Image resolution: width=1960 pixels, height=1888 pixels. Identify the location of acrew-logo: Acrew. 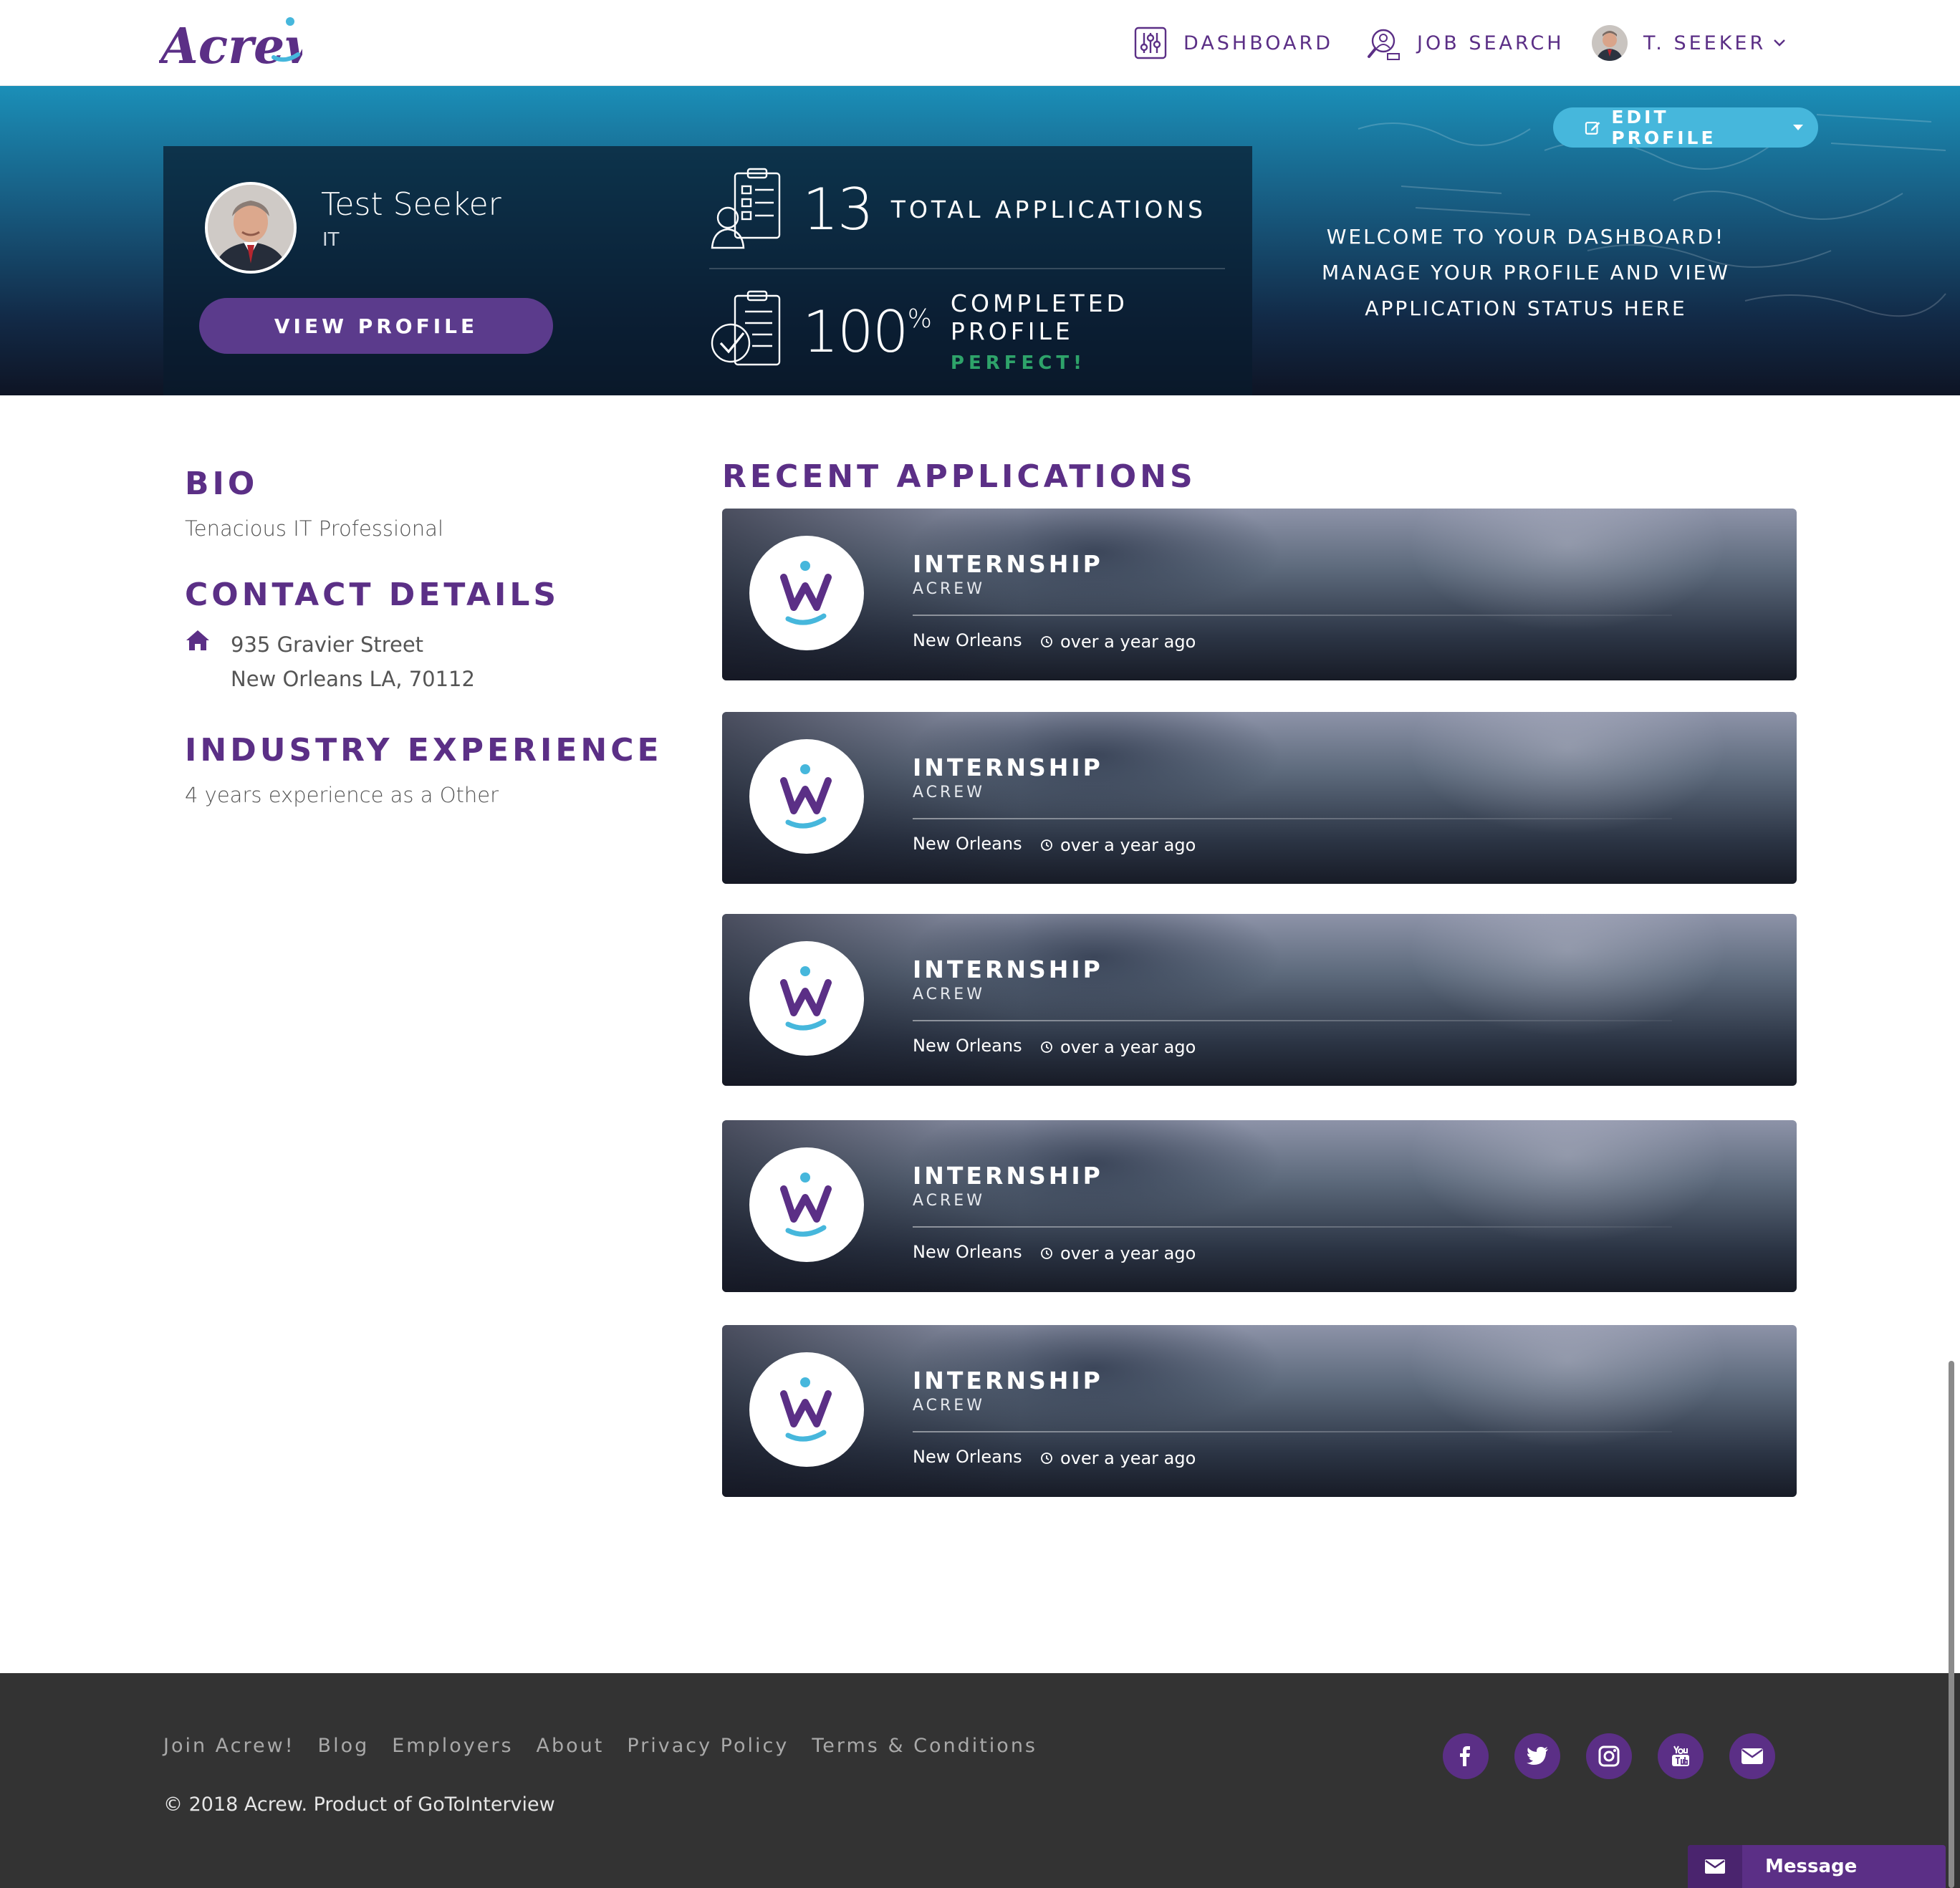
(231, 42).